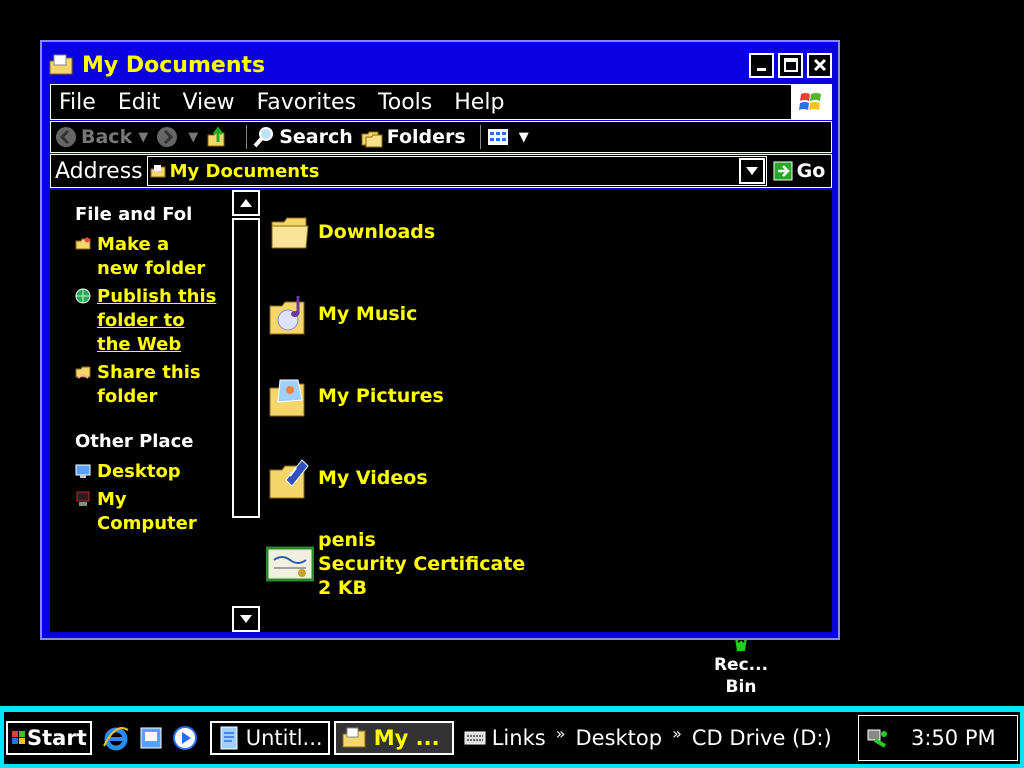 This screenshot has height=768, width=1024. I want to click on task-label: Publish this folder to the Web, so click(157, 320).